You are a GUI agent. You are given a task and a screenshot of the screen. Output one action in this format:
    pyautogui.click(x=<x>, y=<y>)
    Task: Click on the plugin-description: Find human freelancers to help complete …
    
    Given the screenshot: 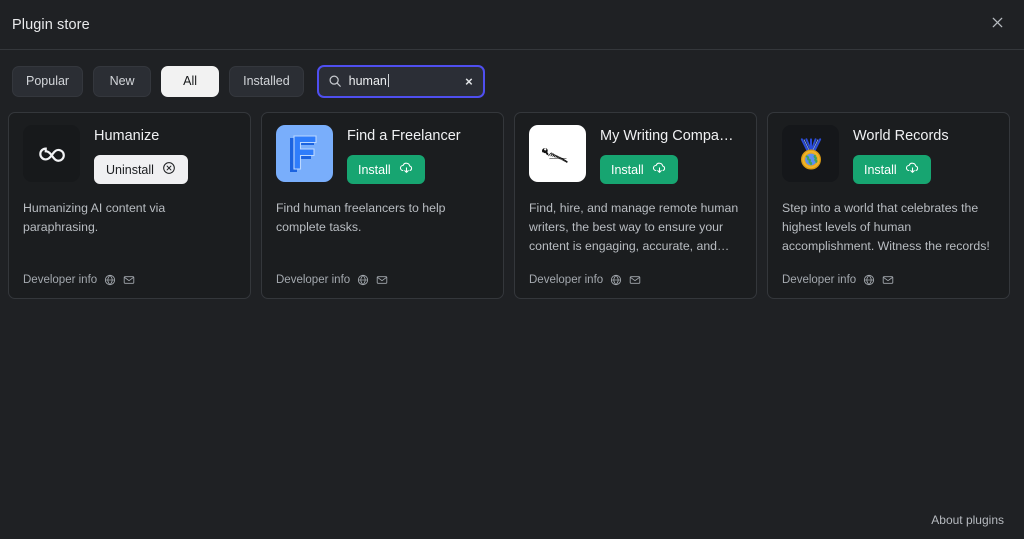 What is the action you would take?
    pyautogui.click(x=361, y=217)
    